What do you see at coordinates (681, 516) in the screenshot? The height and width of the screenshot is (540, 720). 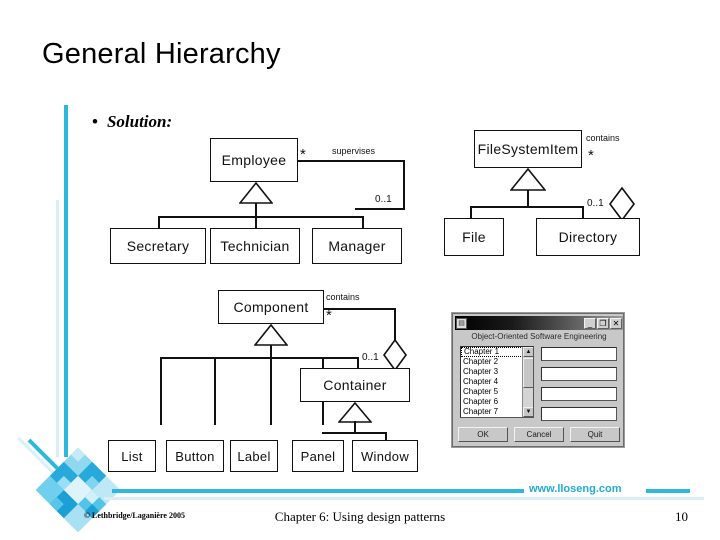 I see `footer-page-number: 10` at bounding box center [681, 516].